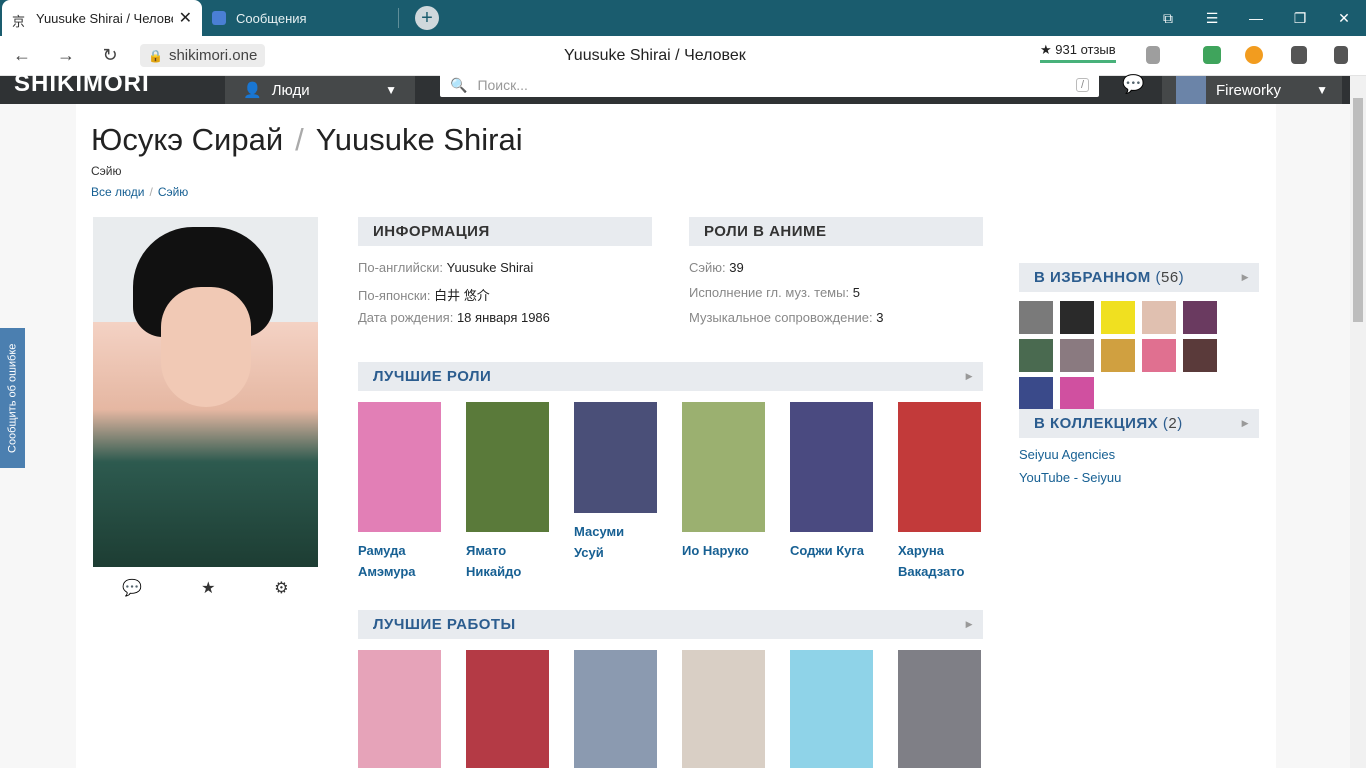 This screenshot has height=768, width=1366. What do you see at coordinates (1300, 18) in the screenshot?
I see `restore-button: ❐` at bounding box center [1300, 18].